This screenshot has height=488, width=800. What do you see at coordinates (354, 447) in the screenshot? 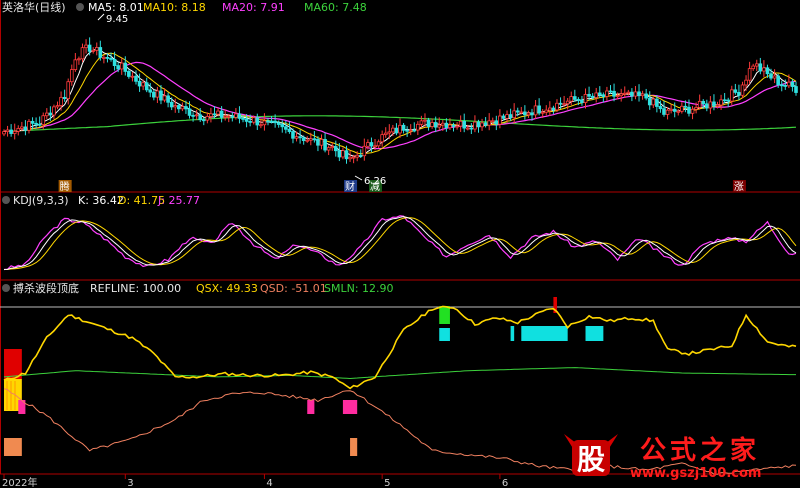
I see `orange-signal-bar` at bounding box center [354, 447].